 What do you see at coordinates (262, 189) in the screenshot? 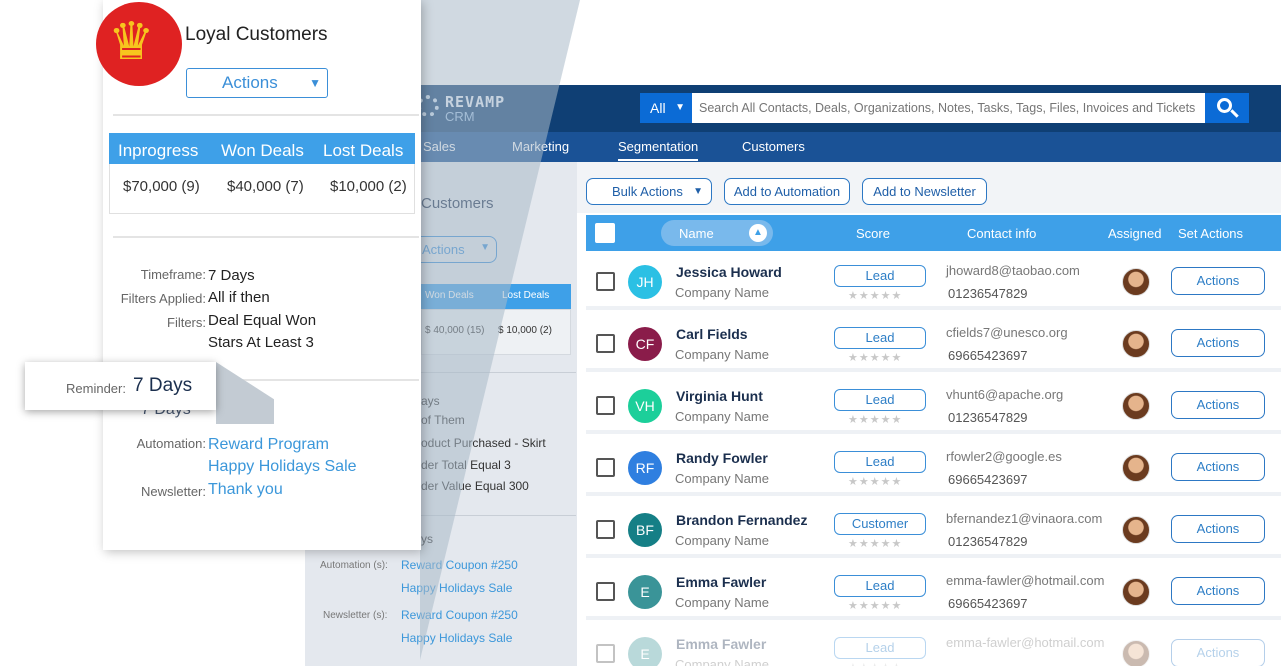
I see `deal-stats-values: $70,000 (9) $40,000 (7) $10,000 (2)` at bounding box center [262, 189].